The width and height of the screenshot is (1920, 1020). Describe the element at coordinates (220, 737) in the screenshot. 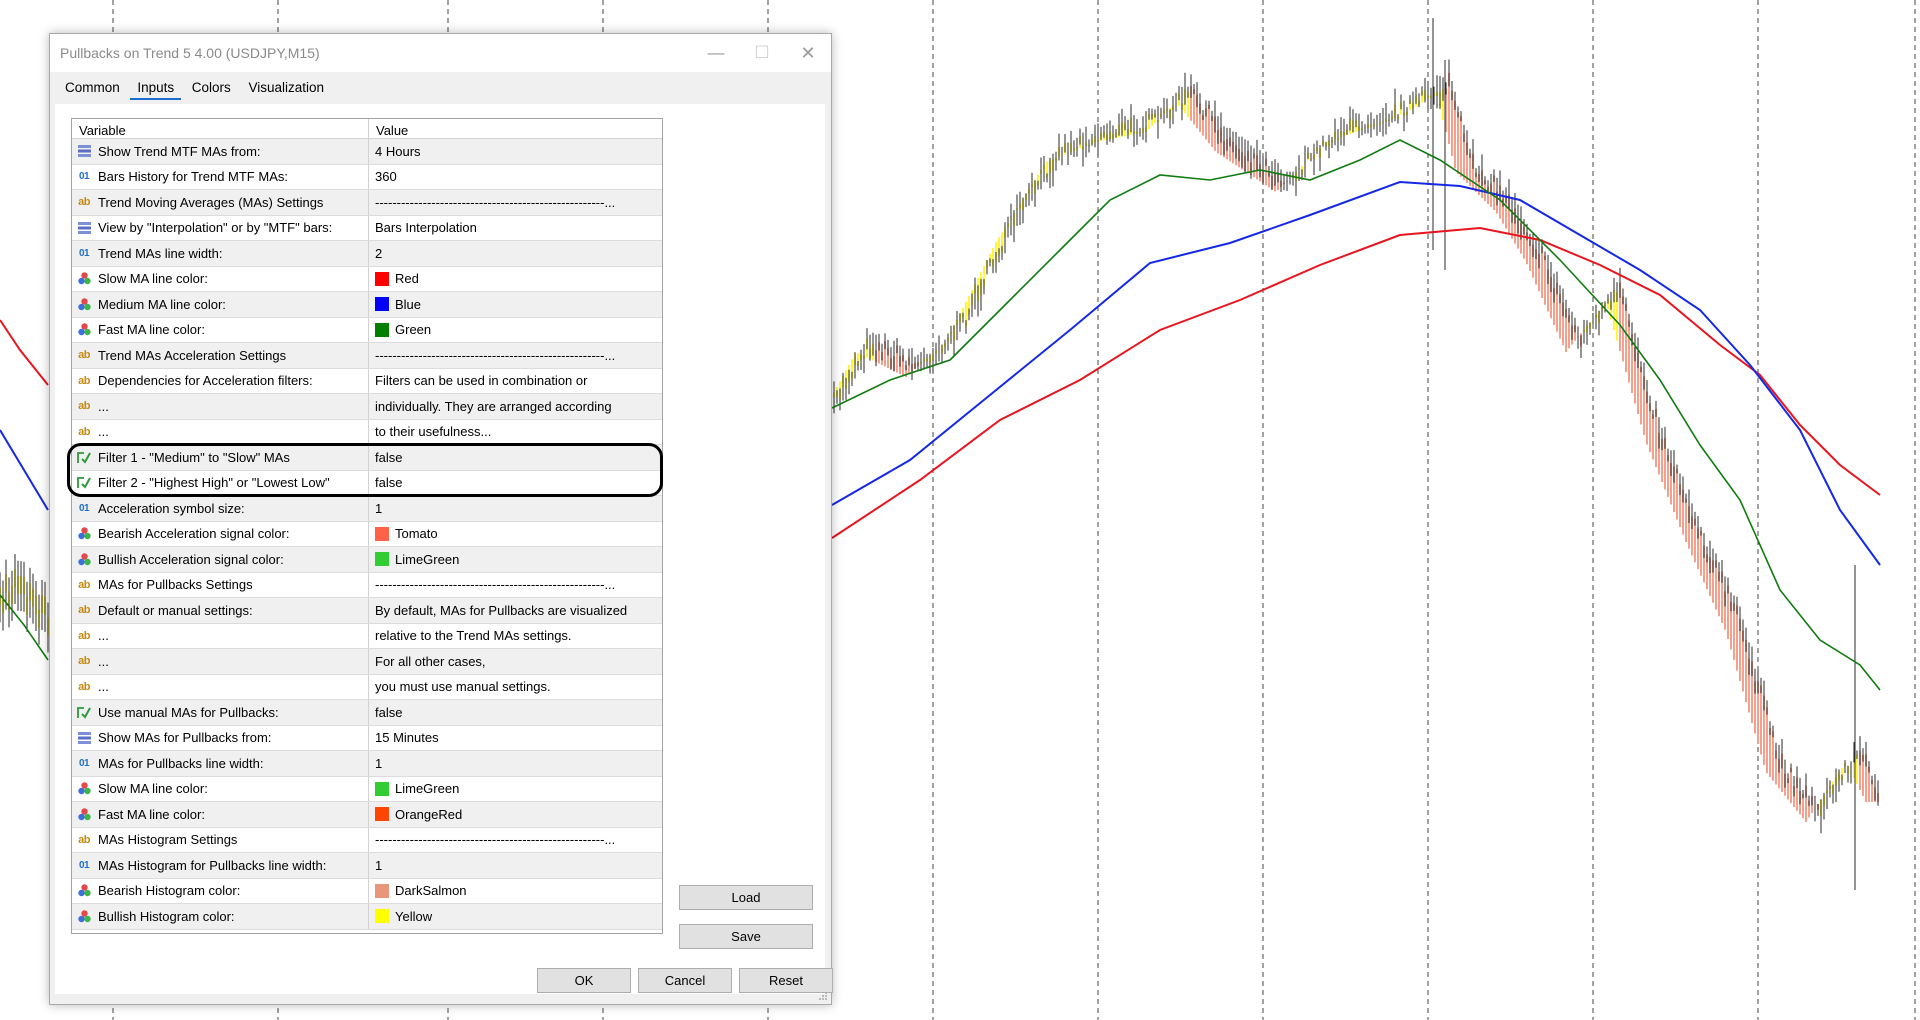

I see `variable-cell: Show MAs for Pullbacks from:` at that location.